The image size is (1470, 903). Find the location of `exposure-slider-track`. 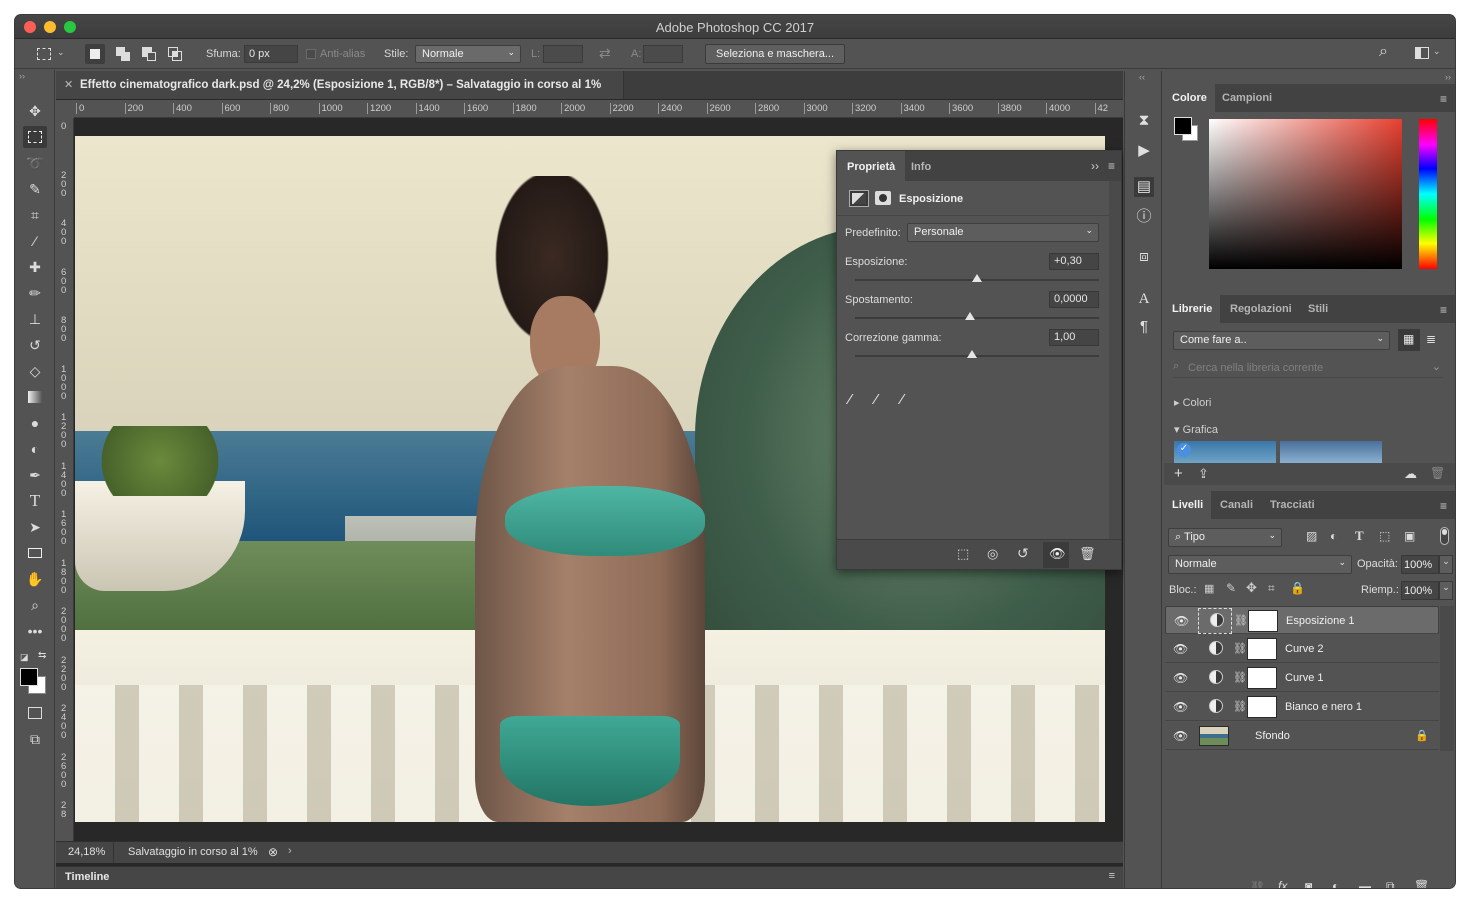

exposure-slider-track is located at coordinates (977, 278).